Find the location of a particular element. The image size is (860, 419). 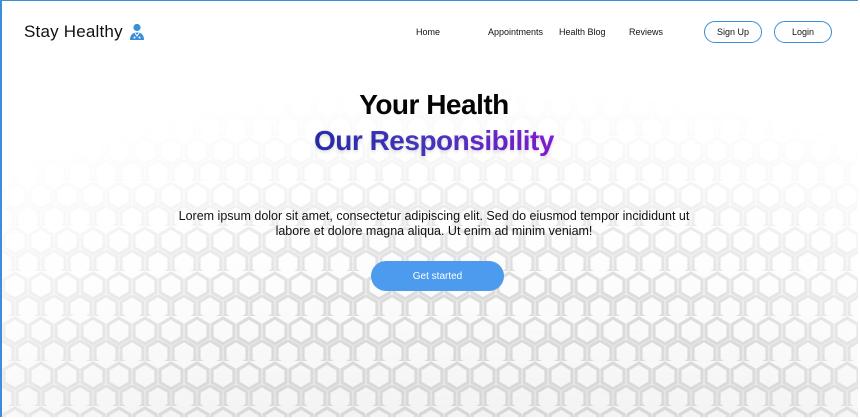

nav-link-appointments: Appointments is located at coordinates (515, 32).